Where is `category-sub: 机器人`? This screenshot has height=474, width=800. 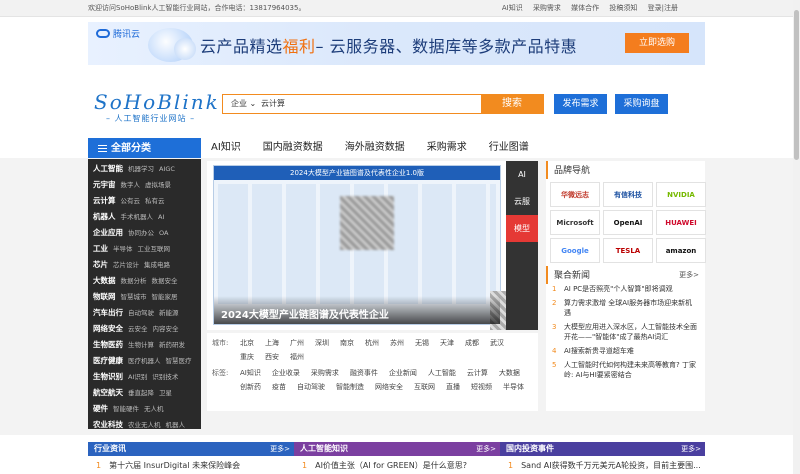 category-sub: 机器人 is located at coordinates (176, 425).